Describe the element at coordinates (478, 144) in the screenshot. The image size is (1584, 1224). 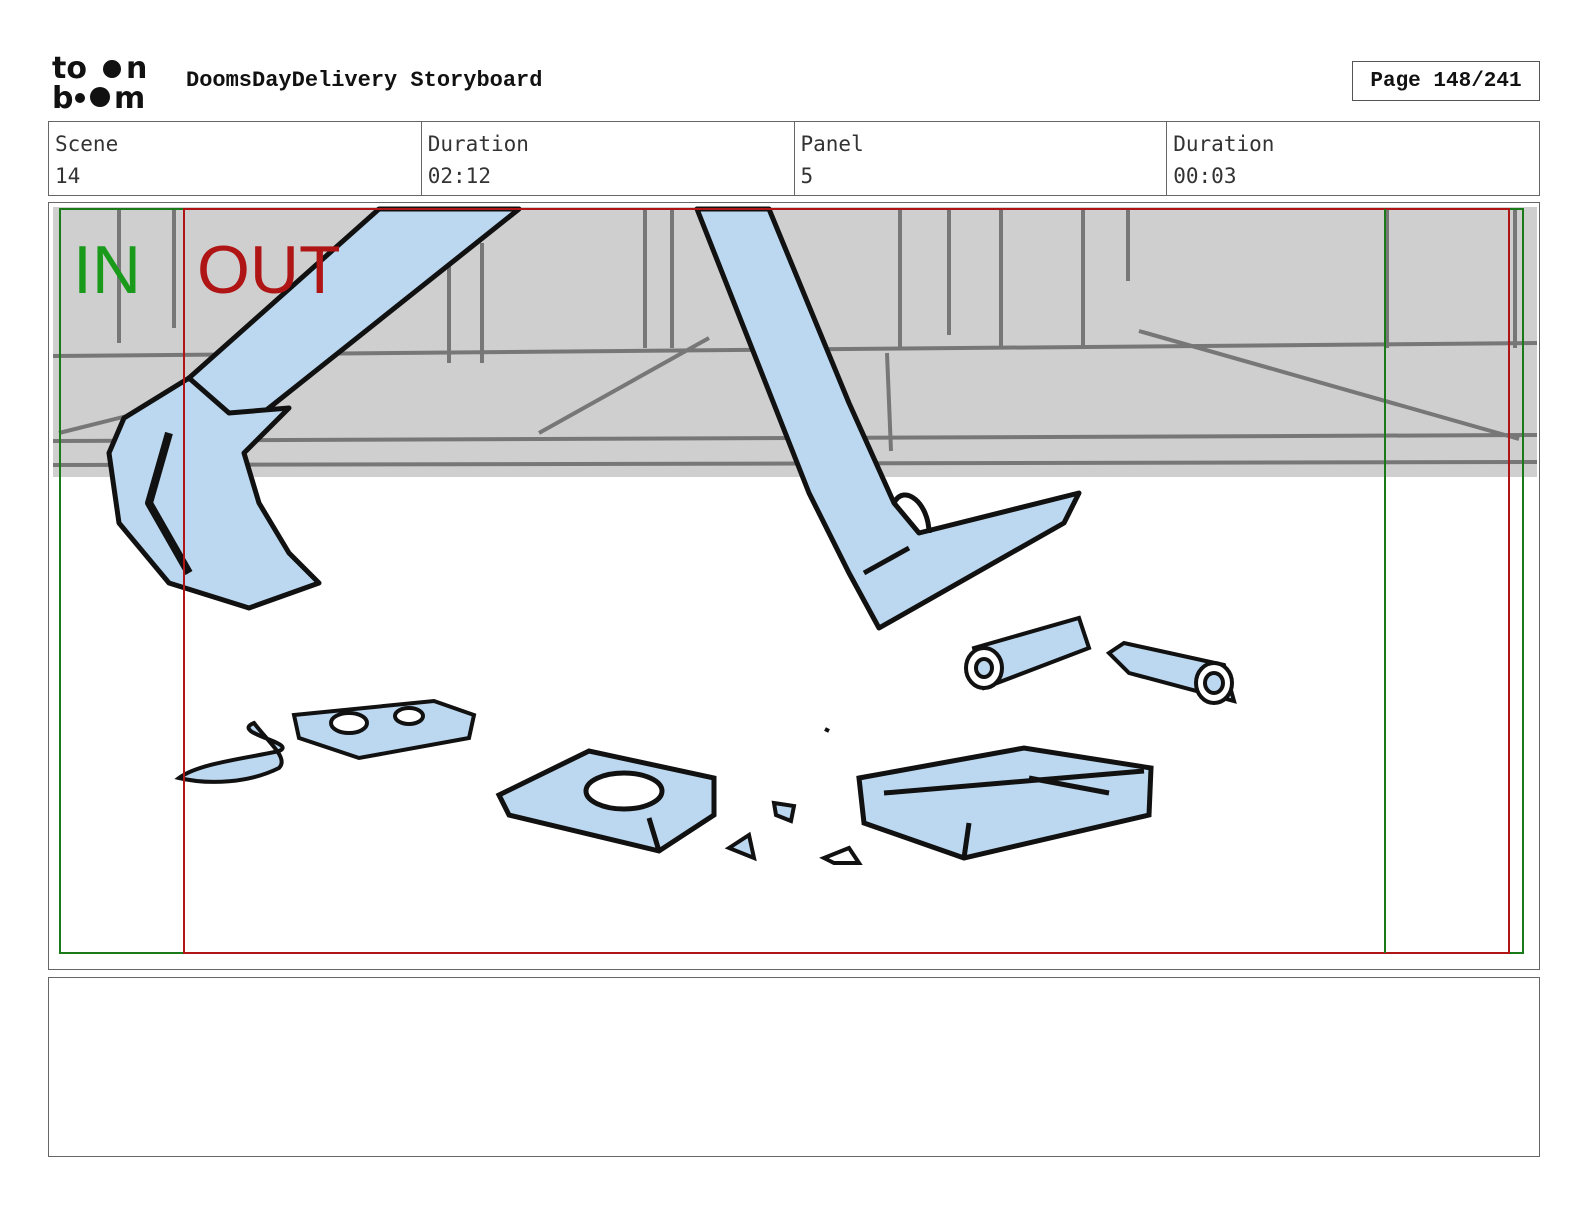
I see `scene-duration-label: Duration` at that location.